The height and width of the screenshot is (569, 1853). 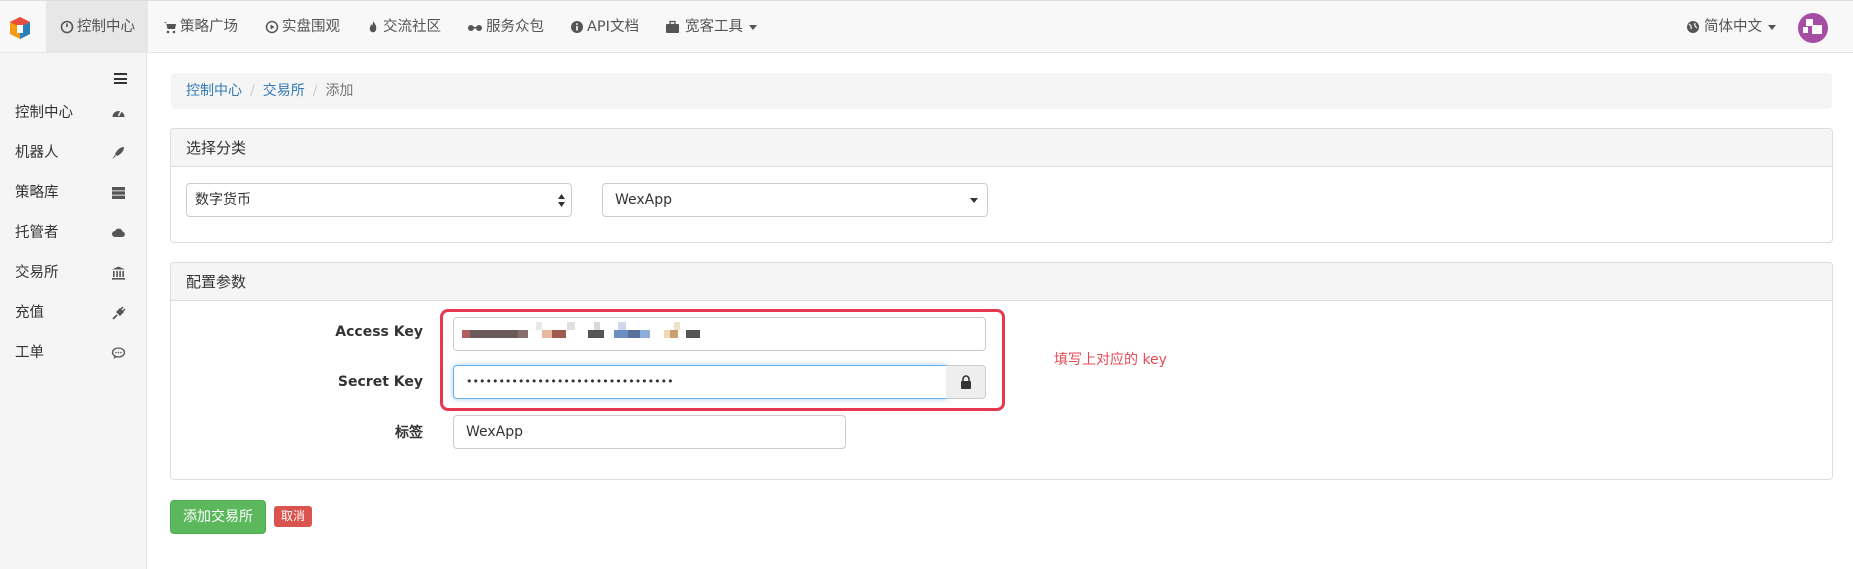 I want to click on top-navbar: 控制中心 策略广场 实盘围观 交流社区 服务众包 API文档 宽客工具 简体中文, so click(x=926, y=26).